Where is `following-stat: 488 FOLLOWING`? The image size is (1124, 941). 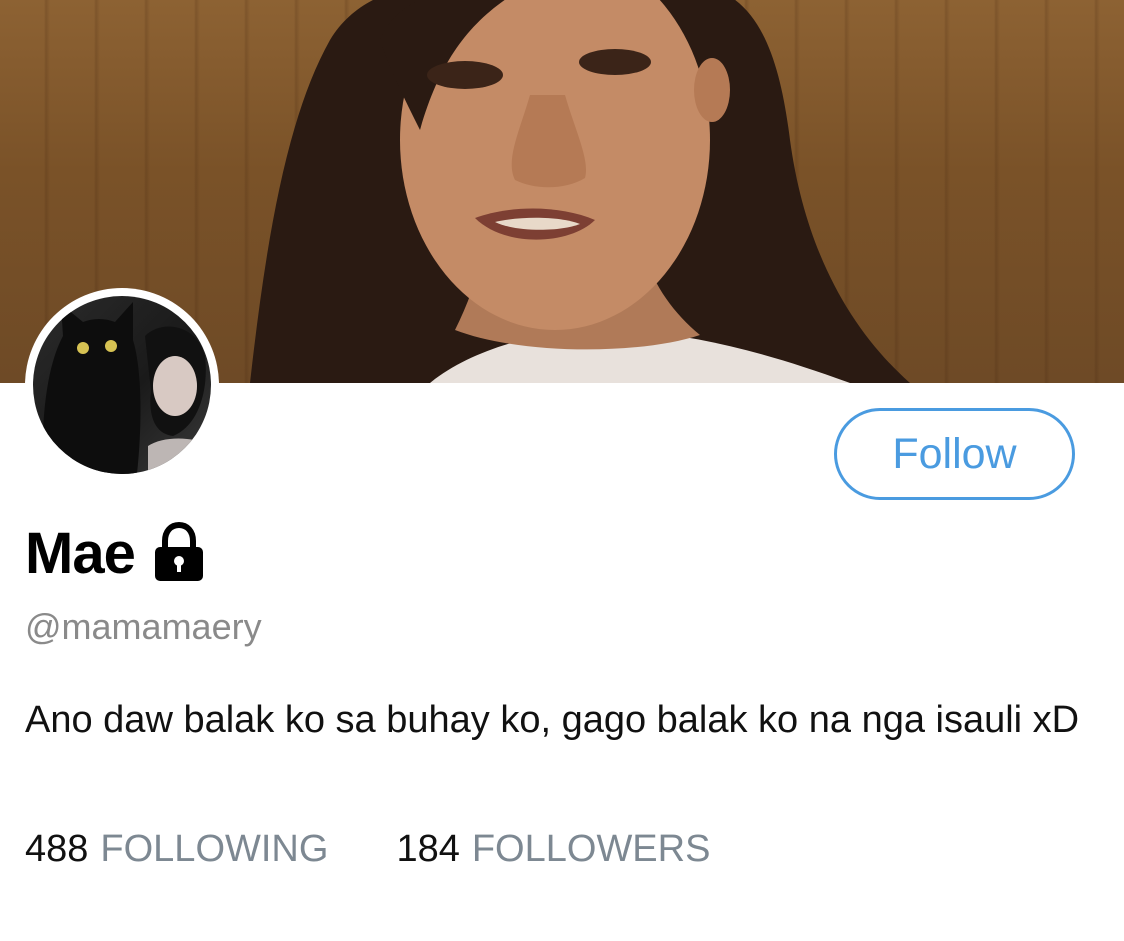 following-stat: 488 FOLLOWING is located at coordinates (176, 849).